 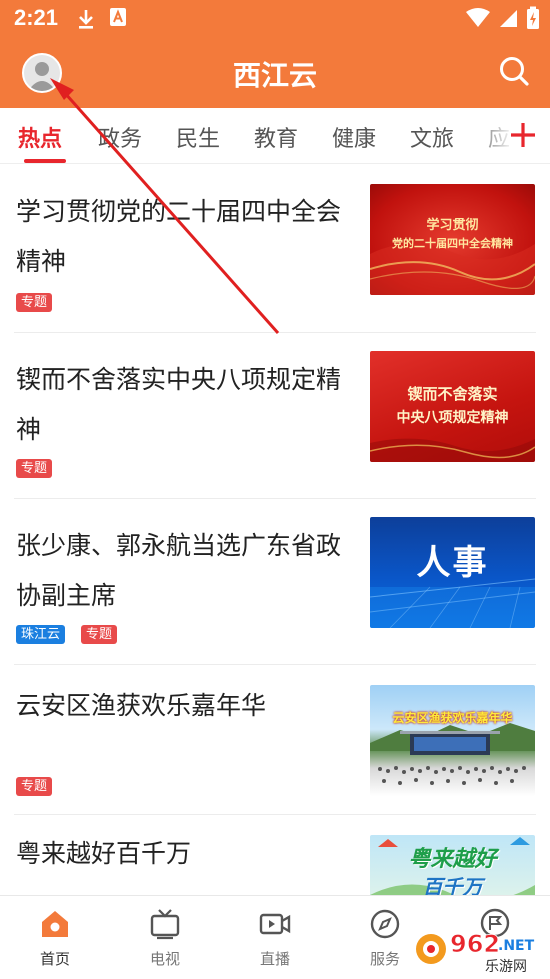 What do you see at coordinates (275, 937) in the screenshot?
I see `nav-live: 直播` at bounding box center [275, 937].